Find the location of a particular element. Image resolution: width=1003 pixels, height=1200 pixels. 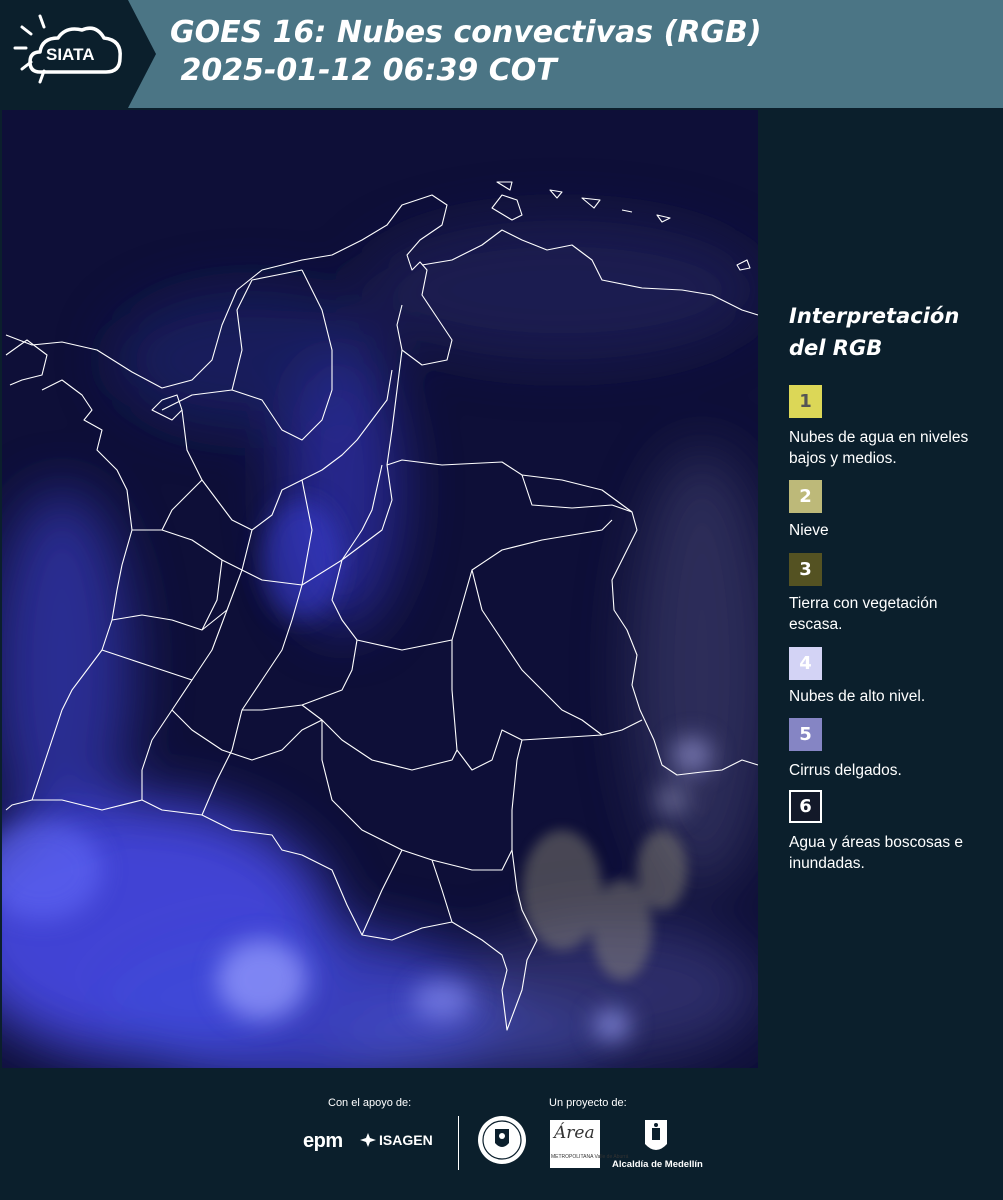

legend-swatch-6: 6 is located at coordinates (805, 806).